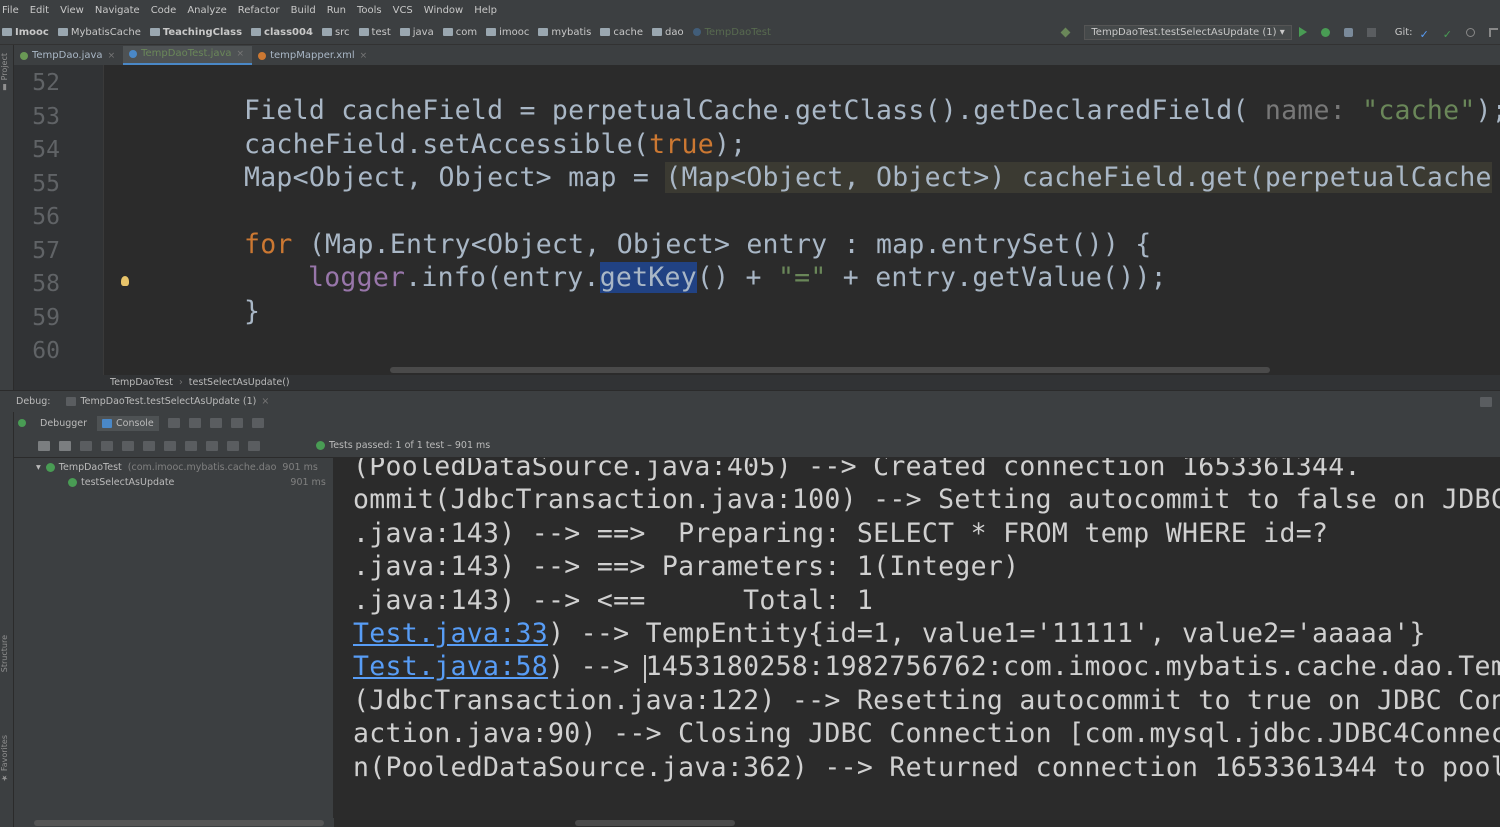 This screenshot has height=827, width=1500. Describe the element at coordinates (33, 401) in the screenshot. I see `debug-label: Debug:` at that location.